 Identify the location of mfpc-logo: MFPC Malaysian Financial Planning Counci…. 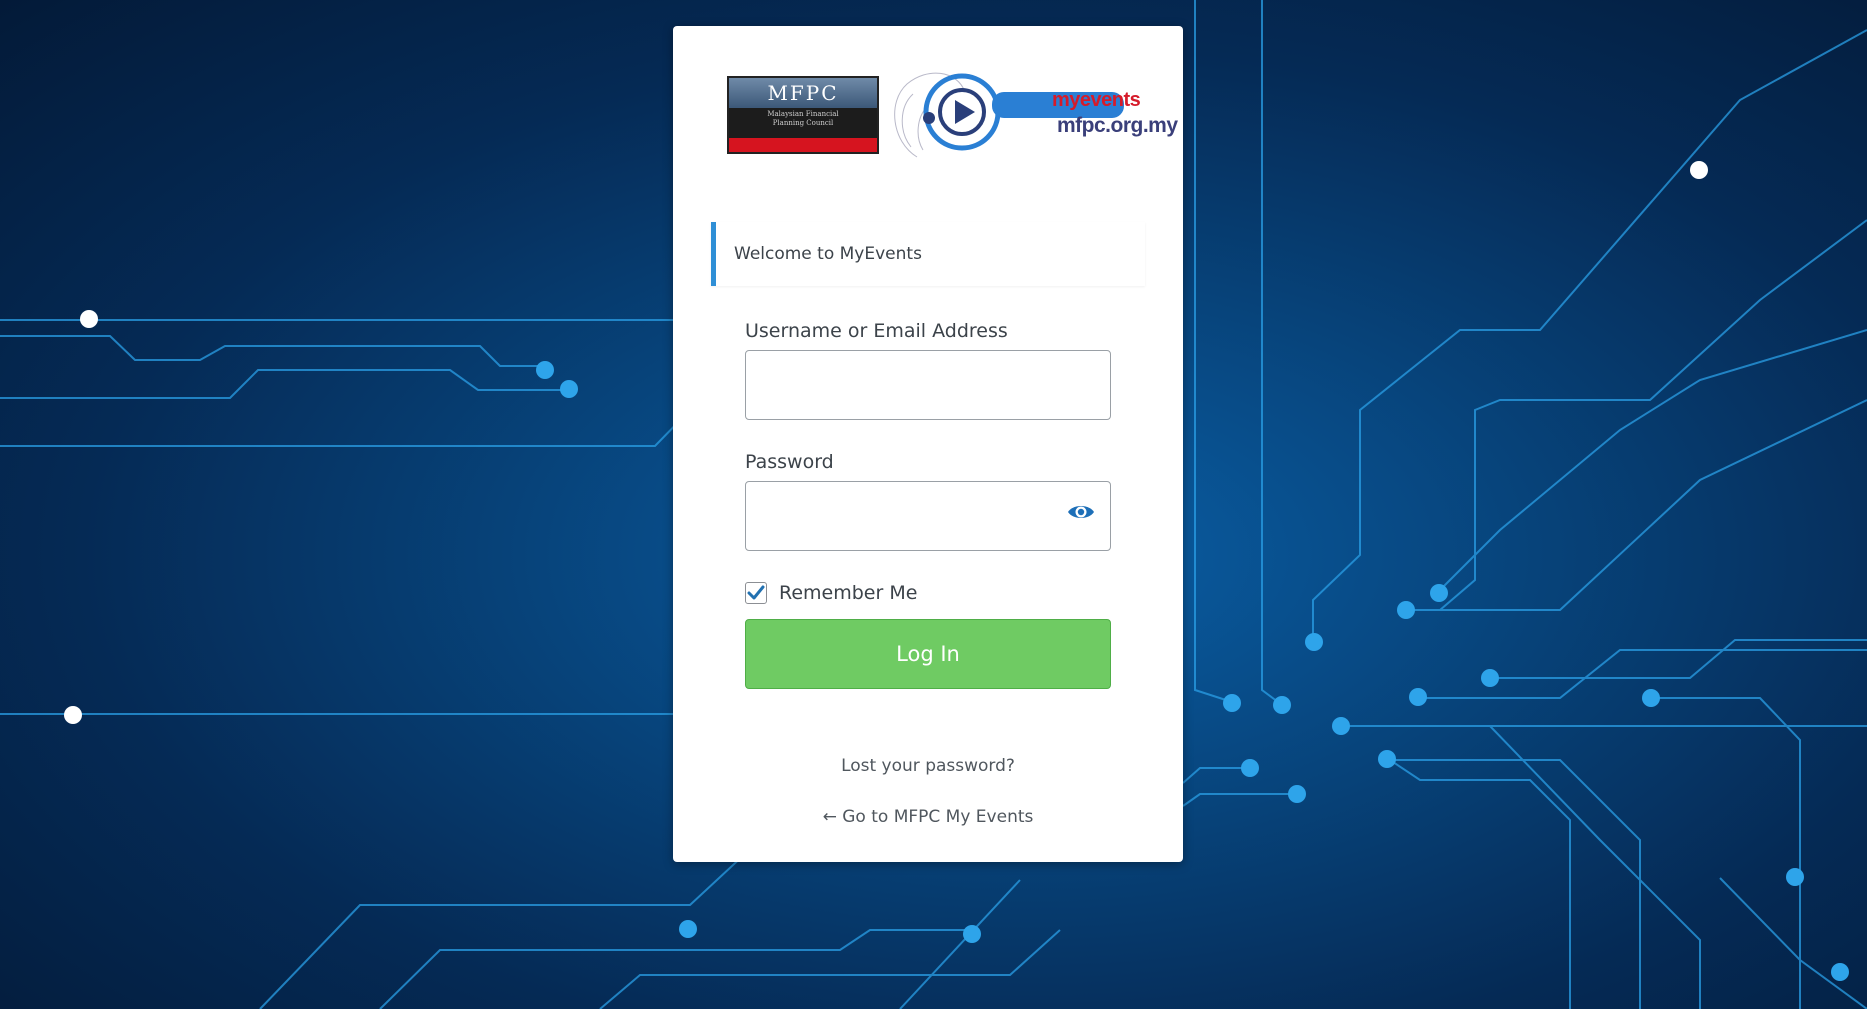
(803, 115).